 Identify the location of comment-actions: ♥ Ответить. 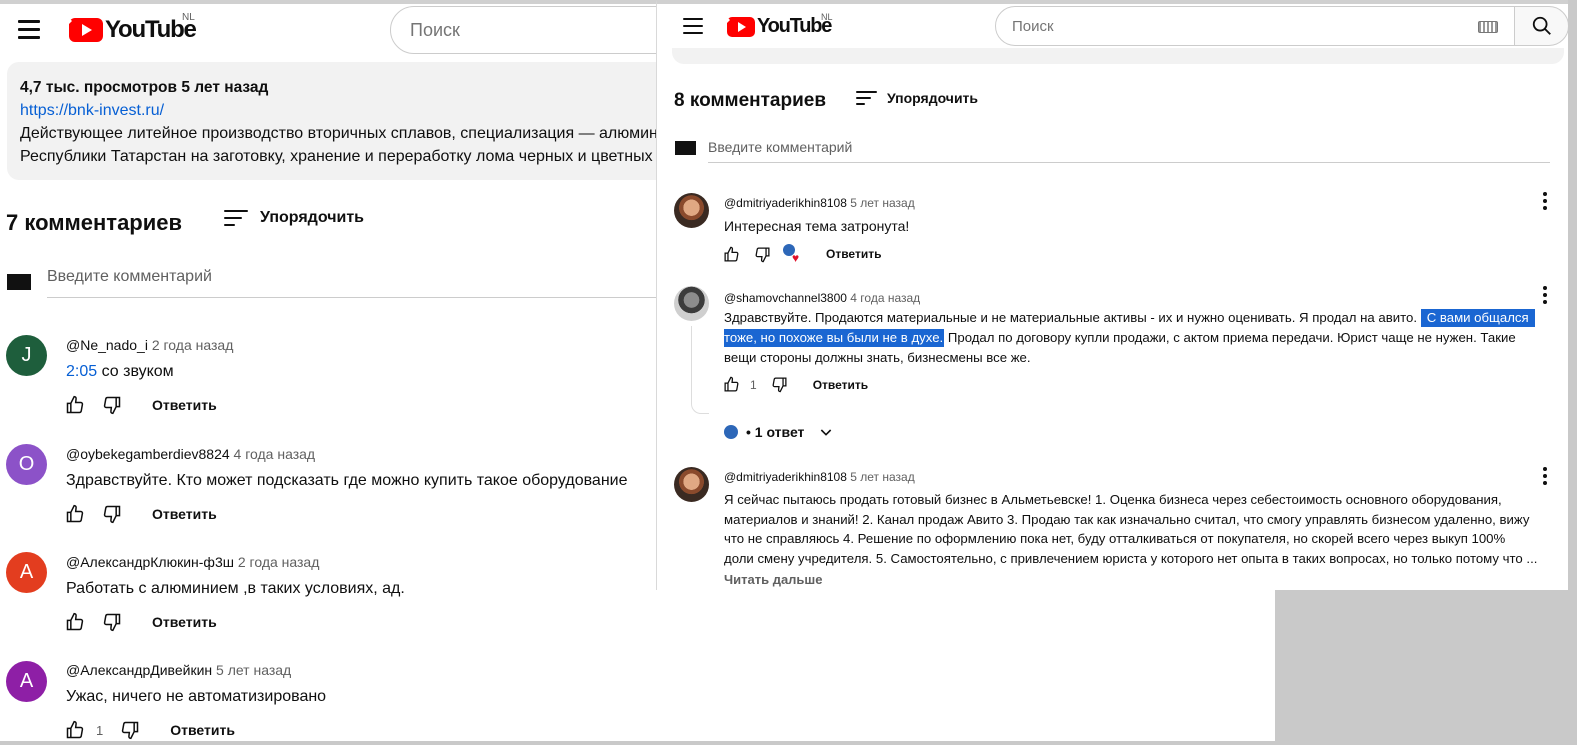
(802, 254).